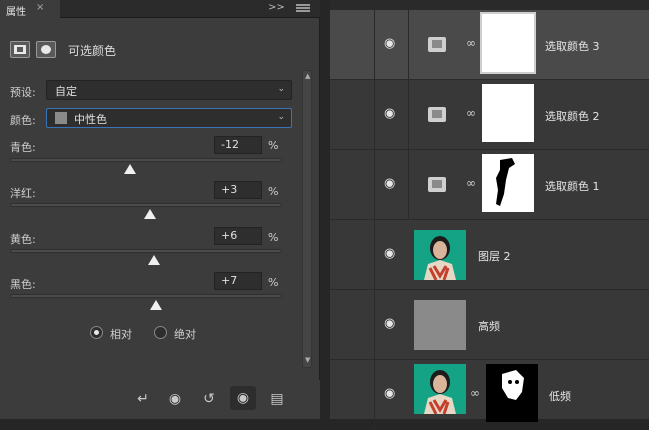  I want to click on panel-menu-icon, so click(303, 9).